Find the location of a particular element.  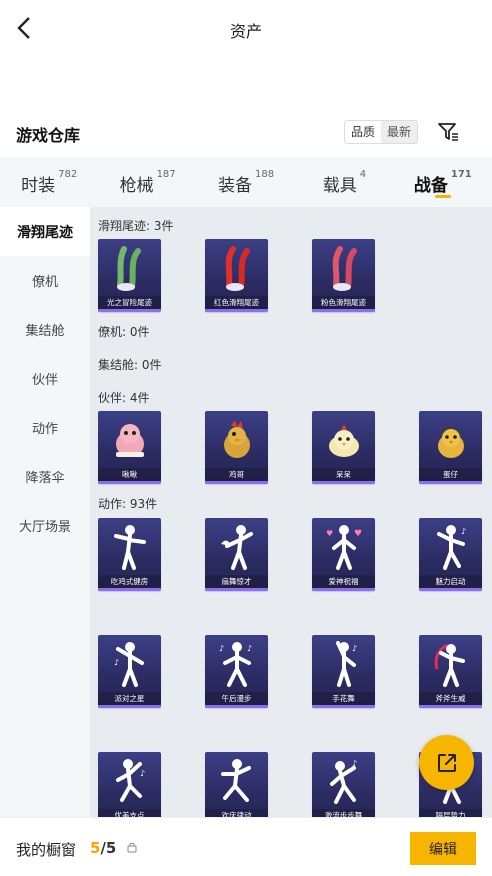

item-card: 鸡哥 is located at coordinates (236, 447).